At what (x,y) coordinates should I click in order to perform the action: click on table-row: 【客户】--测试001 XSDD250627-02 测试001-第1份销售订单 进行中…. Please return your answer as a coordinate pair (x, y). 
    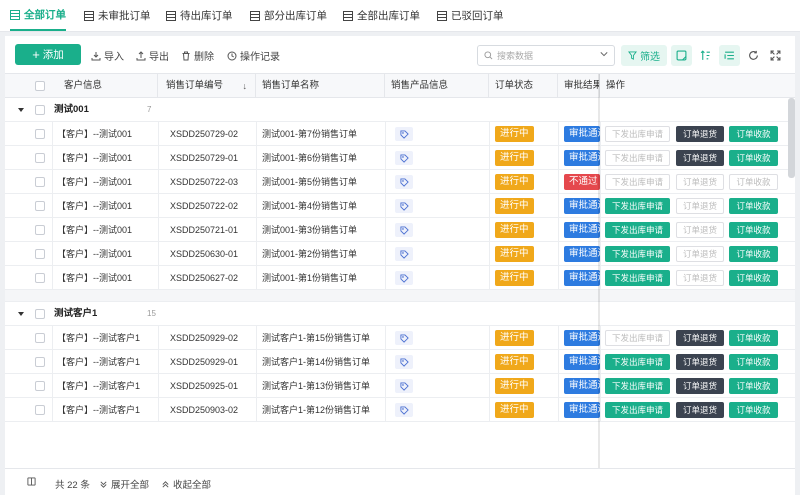
    Looking at the image, I should click on (400, 278).